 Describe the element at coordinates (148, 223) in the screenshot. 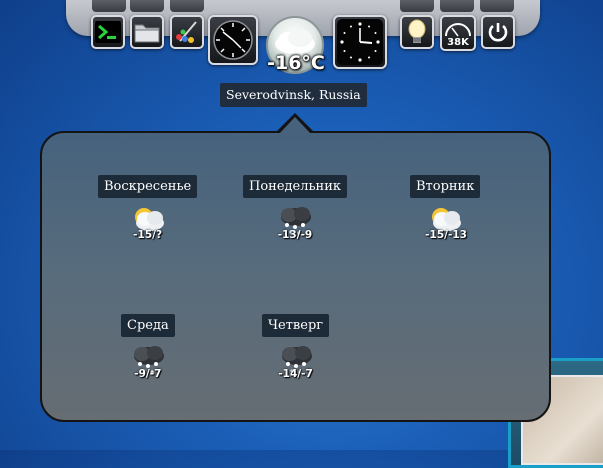

I see `cloudy-sun-icon: -15/?` at that location.